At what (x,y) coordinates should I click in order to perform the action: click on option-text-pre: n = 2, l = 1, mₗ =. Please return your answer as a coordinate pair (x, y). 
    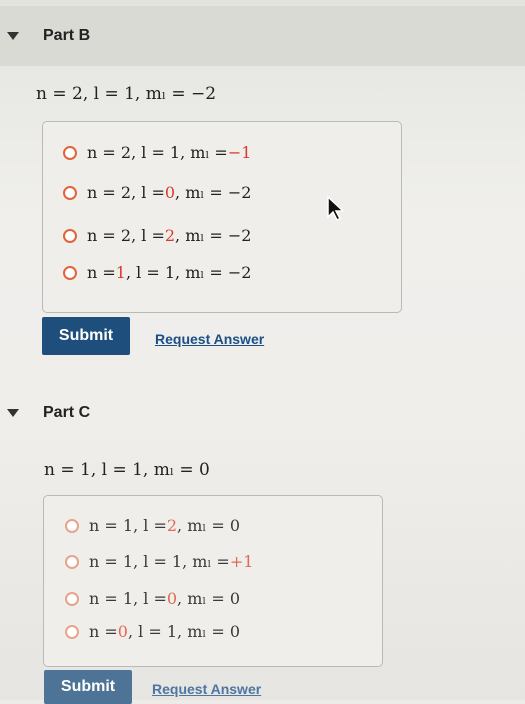
    Looking at the image, I should click on (157, 152).